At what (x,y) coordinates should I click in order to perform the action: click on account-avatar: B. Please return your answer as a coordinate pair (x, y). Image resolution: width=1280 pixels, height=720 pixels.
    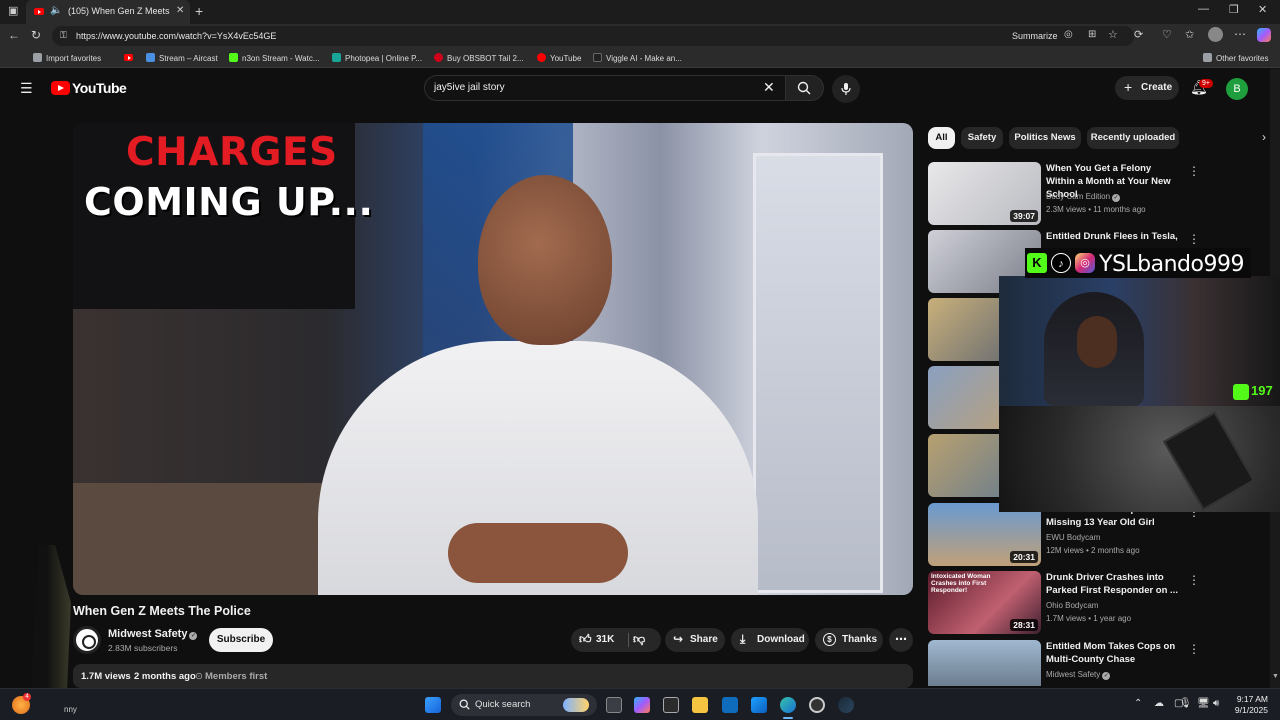
    Looking at the image, I should click on (1237, 89).